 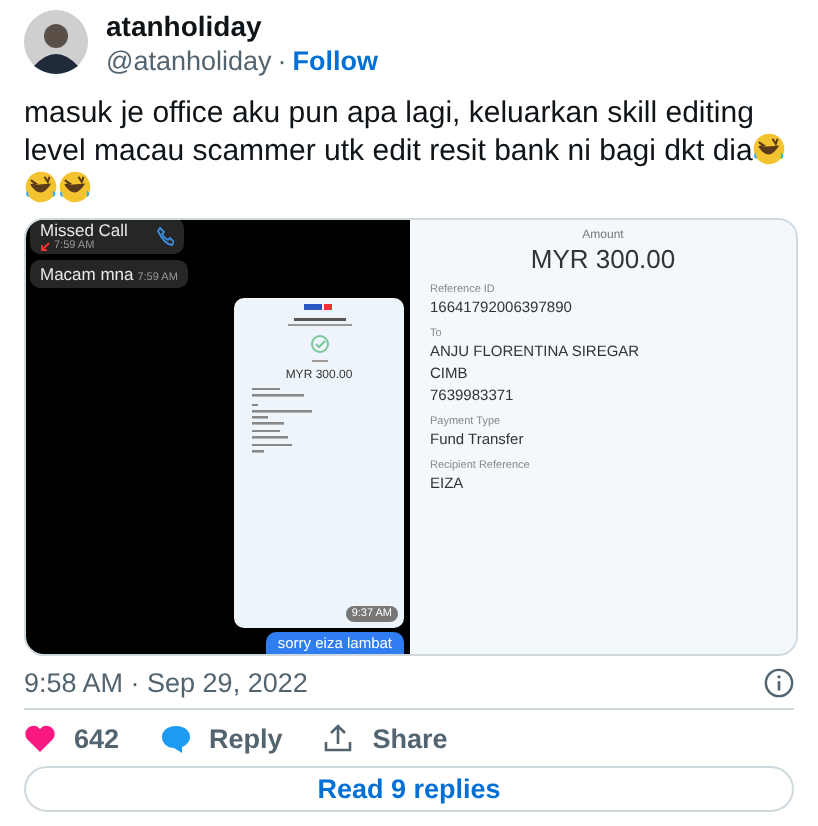 I want to click on reply-link: Reply, so click(x=246, y=738).